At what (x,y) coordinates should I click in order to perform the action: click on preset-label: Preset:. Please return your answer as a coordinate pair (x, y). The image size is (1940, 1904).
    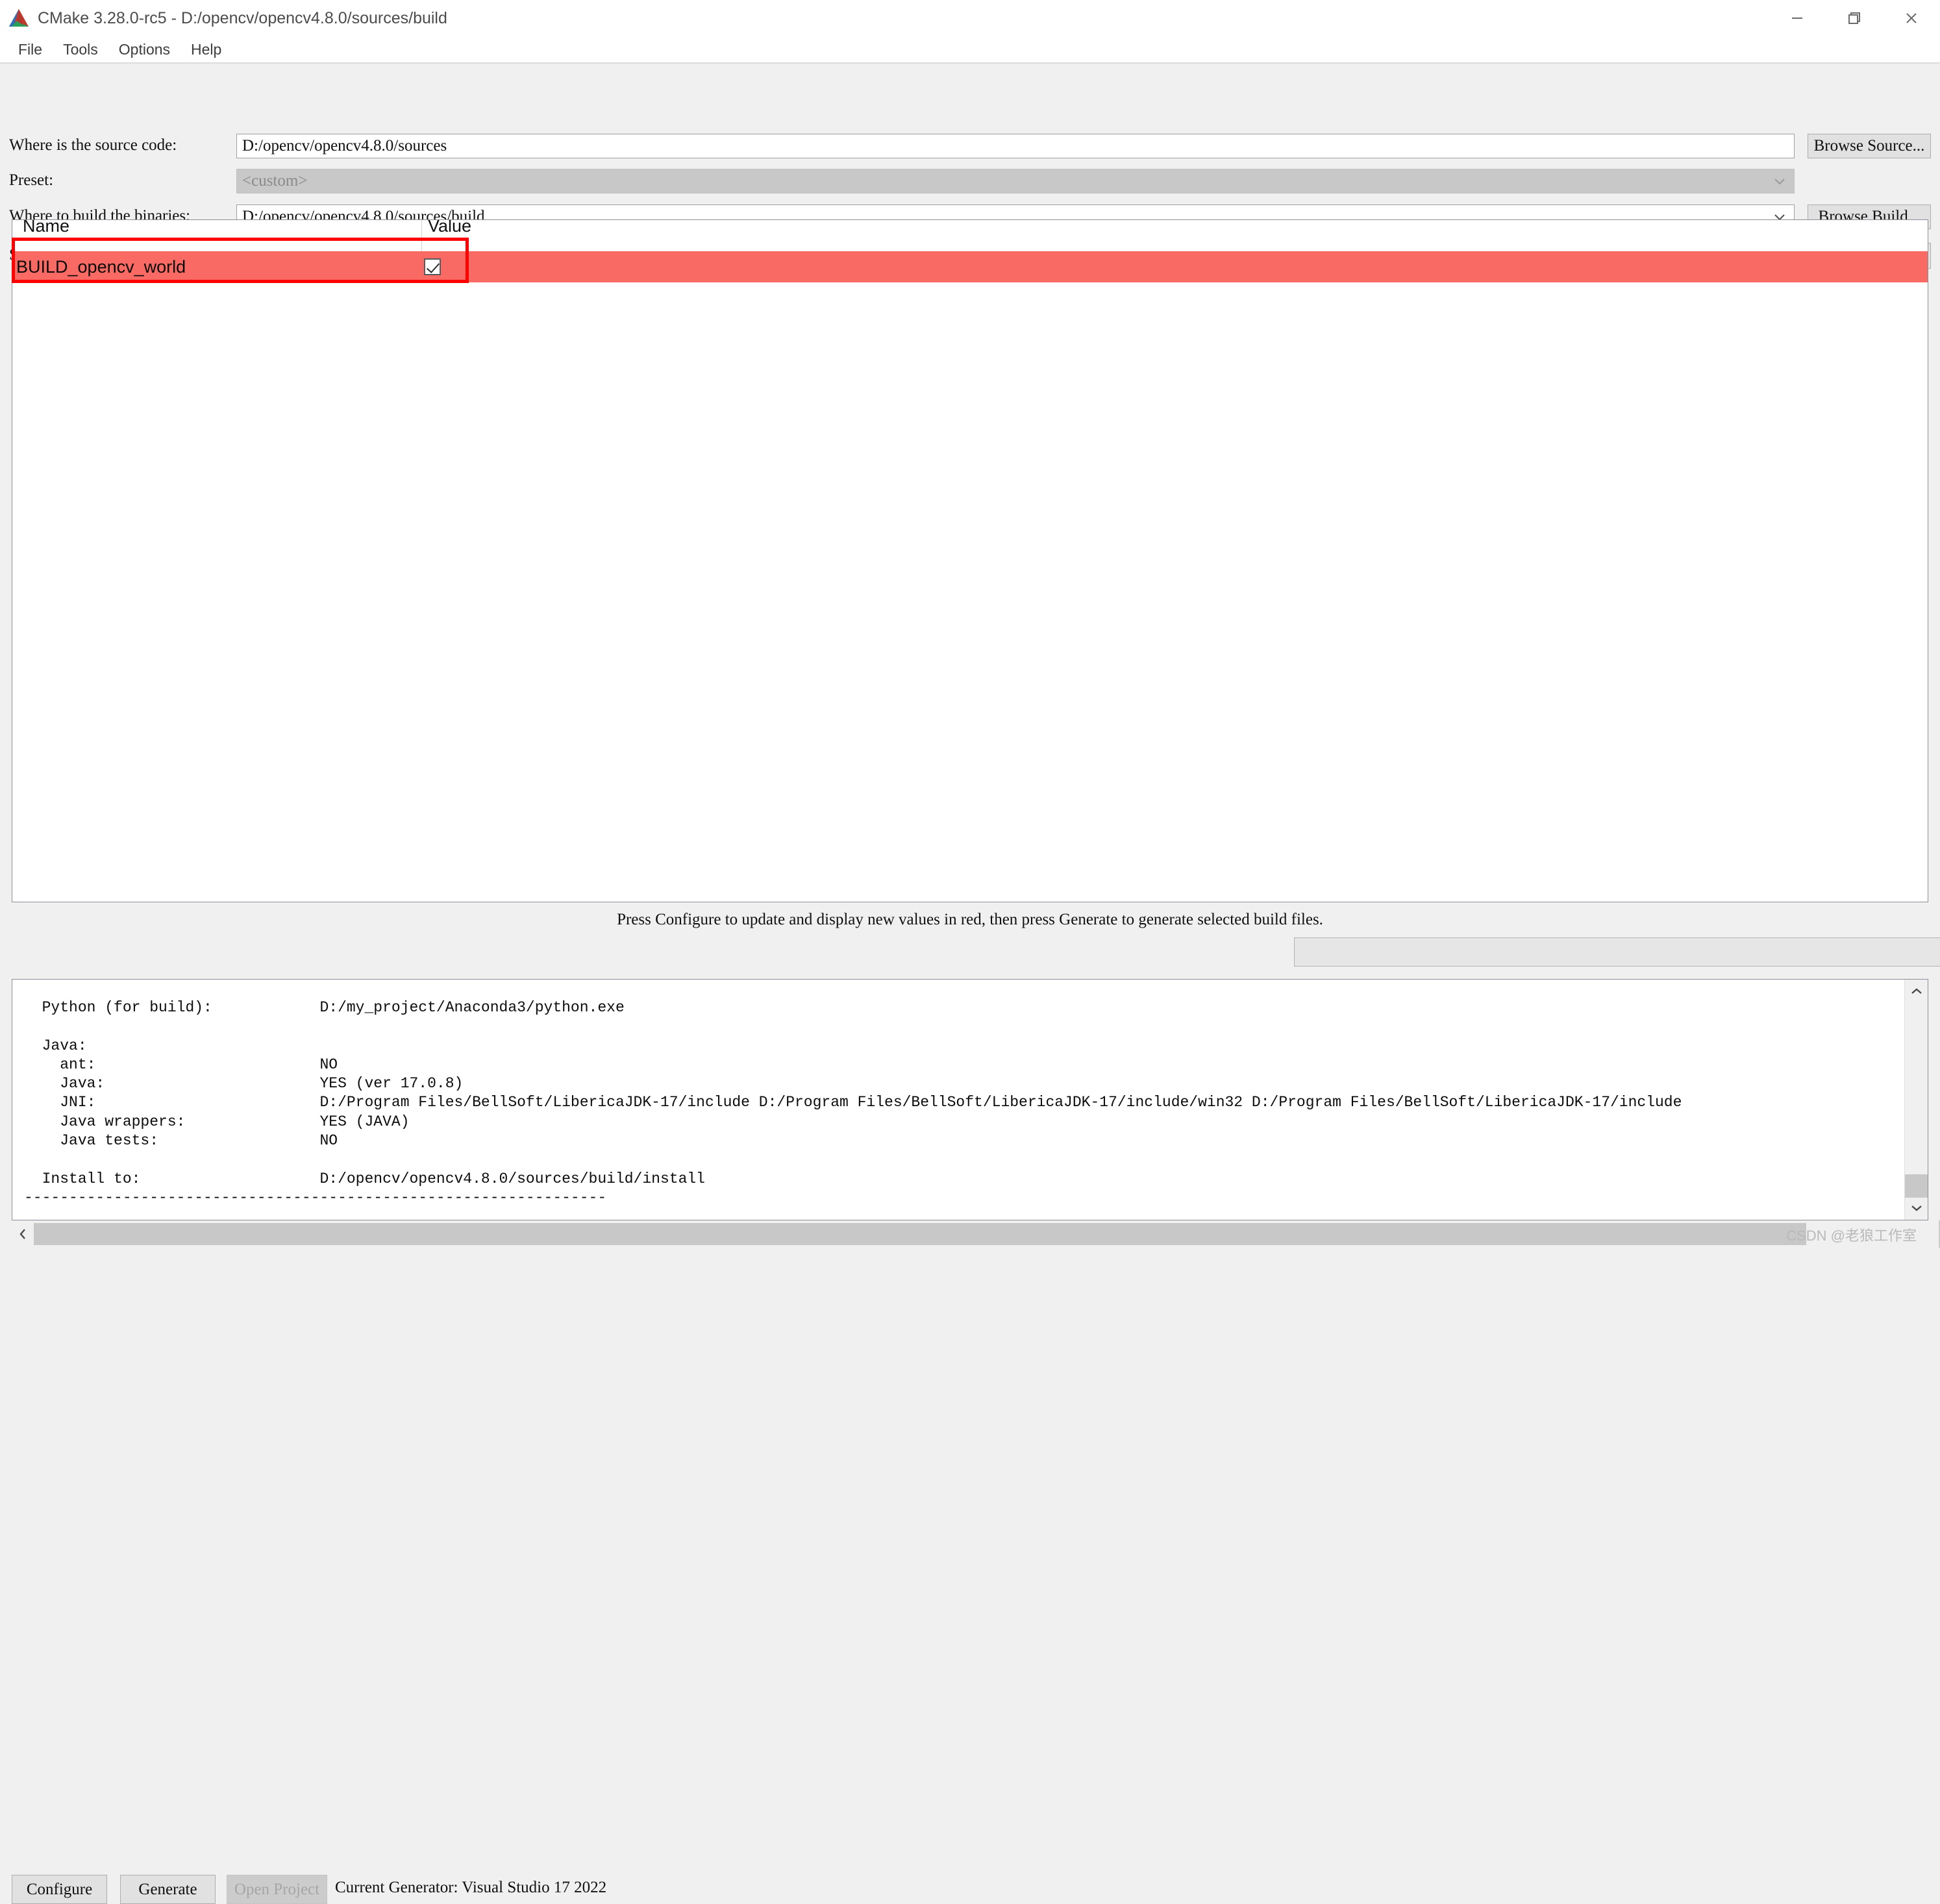
    Looking at the image, I should click on (31, 180).